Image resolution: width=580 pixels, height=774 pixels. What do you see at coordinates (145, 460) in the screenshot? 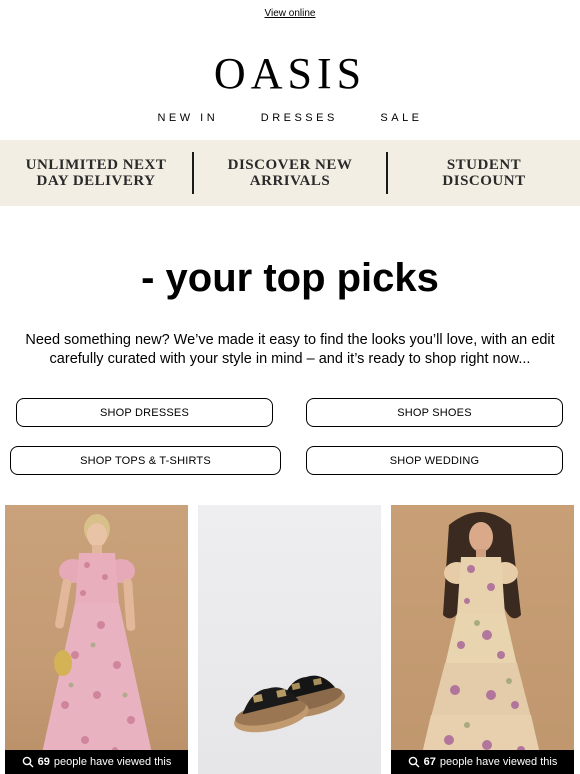
I see `shop-tops-button: SHOP TOPS & T-SHIRTS` at bounding box center [145, 460].